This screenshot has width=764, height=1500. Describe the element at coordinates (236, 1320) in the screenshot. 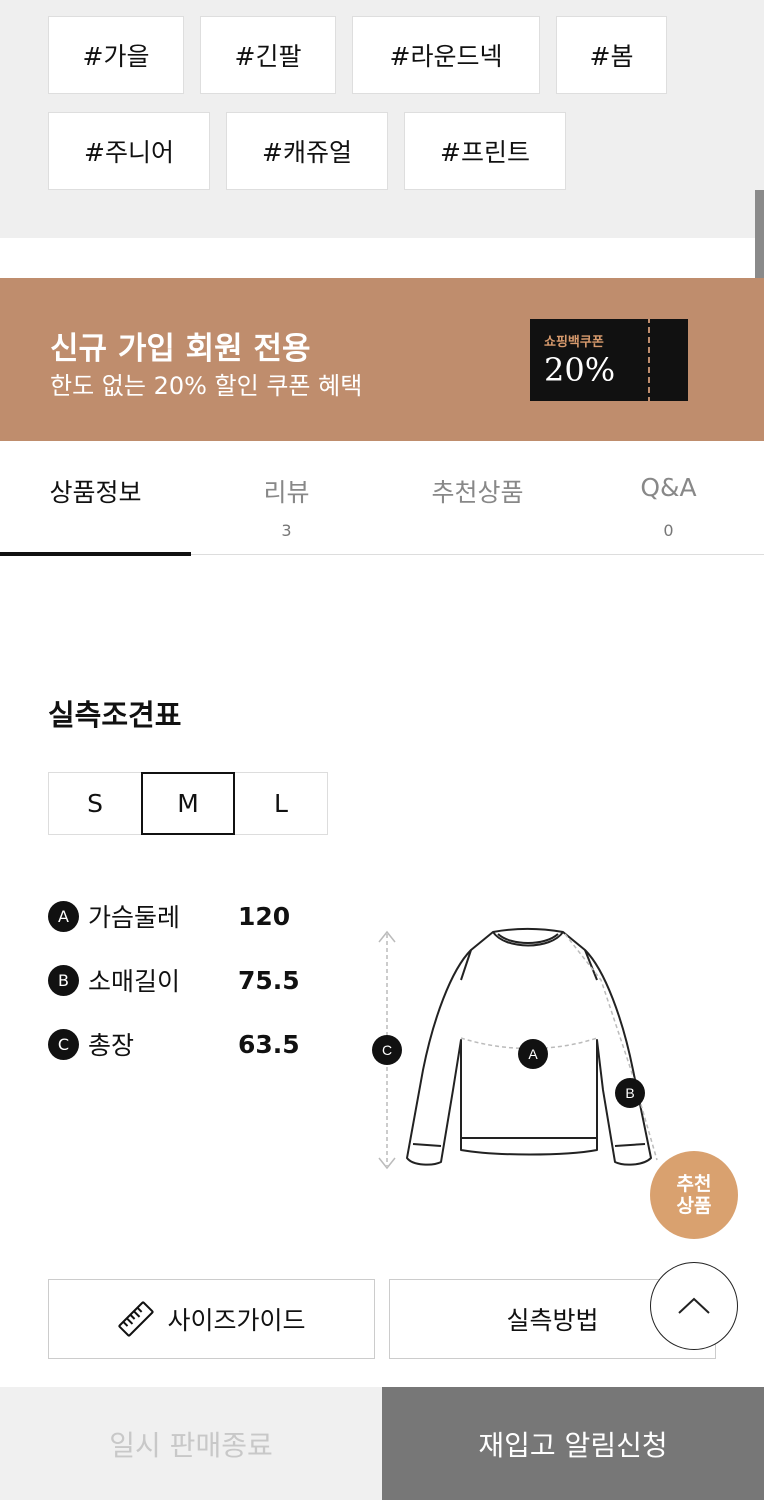

I see `size-guide-label: 사이즈가이드` at that location.